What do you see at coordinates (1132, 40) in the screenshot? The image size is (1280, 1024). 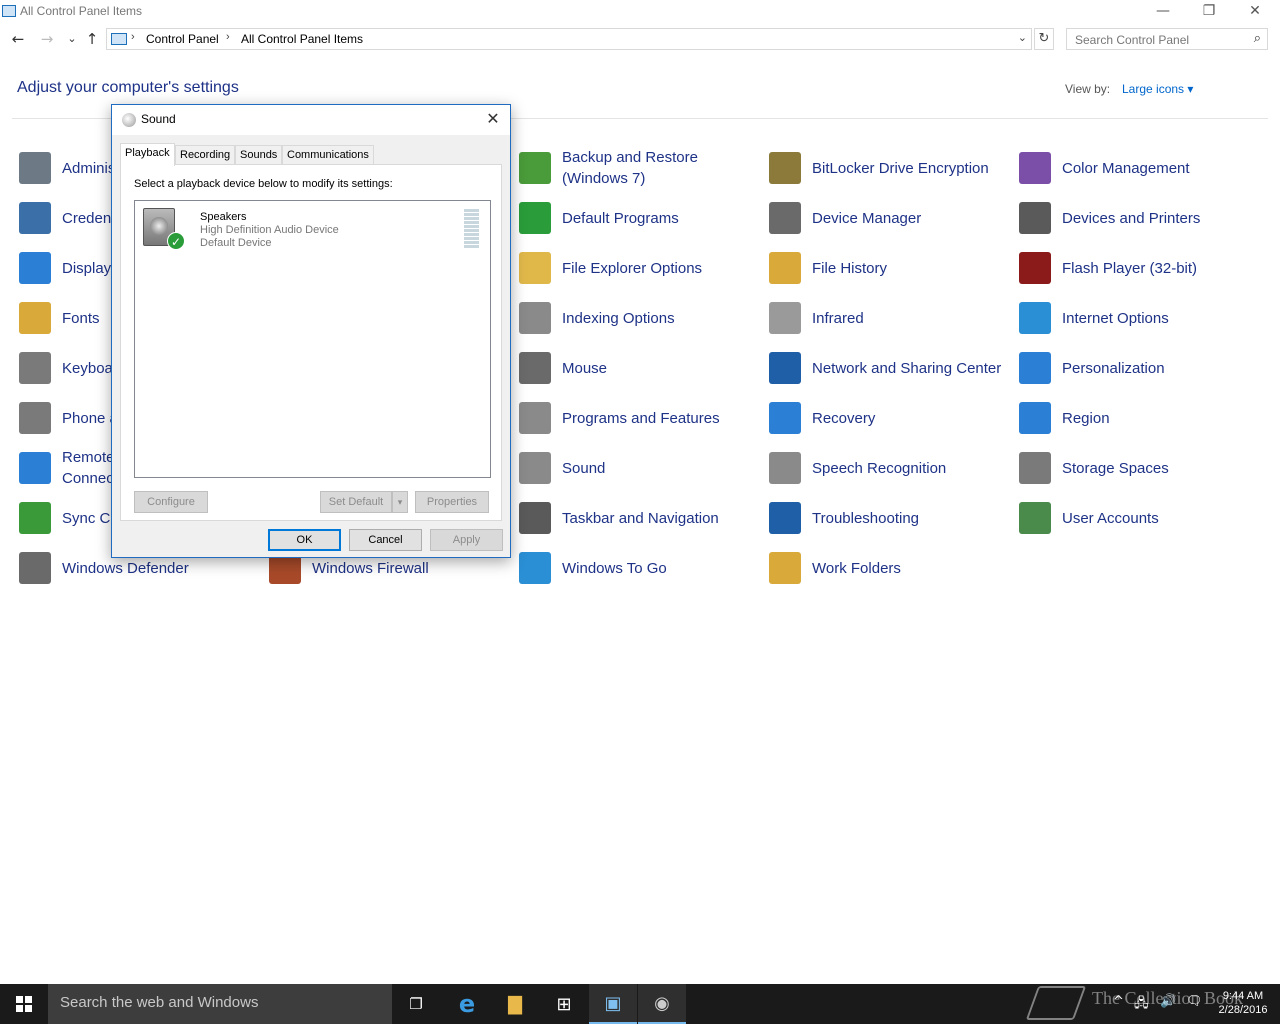 I see `search-placeholder: Search Control Panel` at bounding box center [1132, 40].